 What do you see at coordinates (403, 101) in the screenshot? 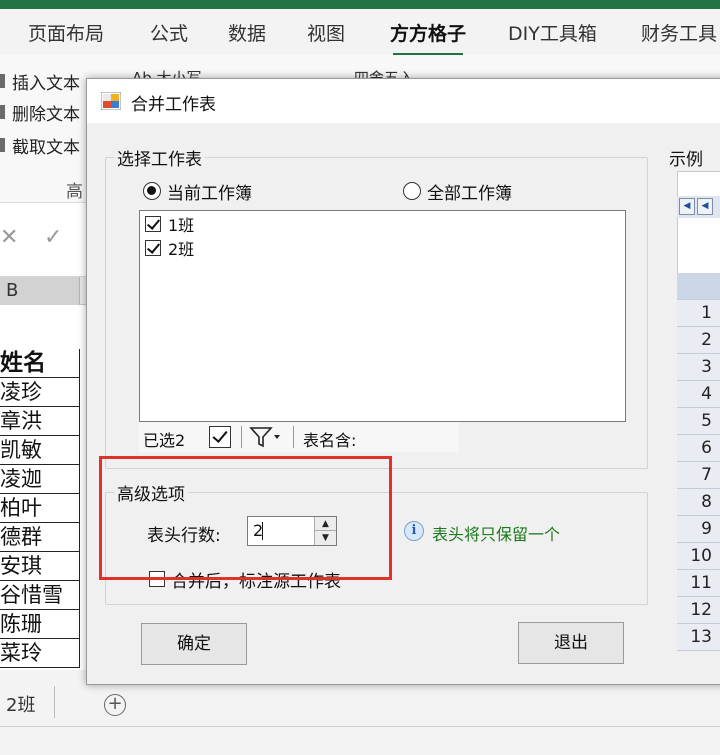
I see `dialog-titlebar: 合并工作表` at bounding box center [403, 101].